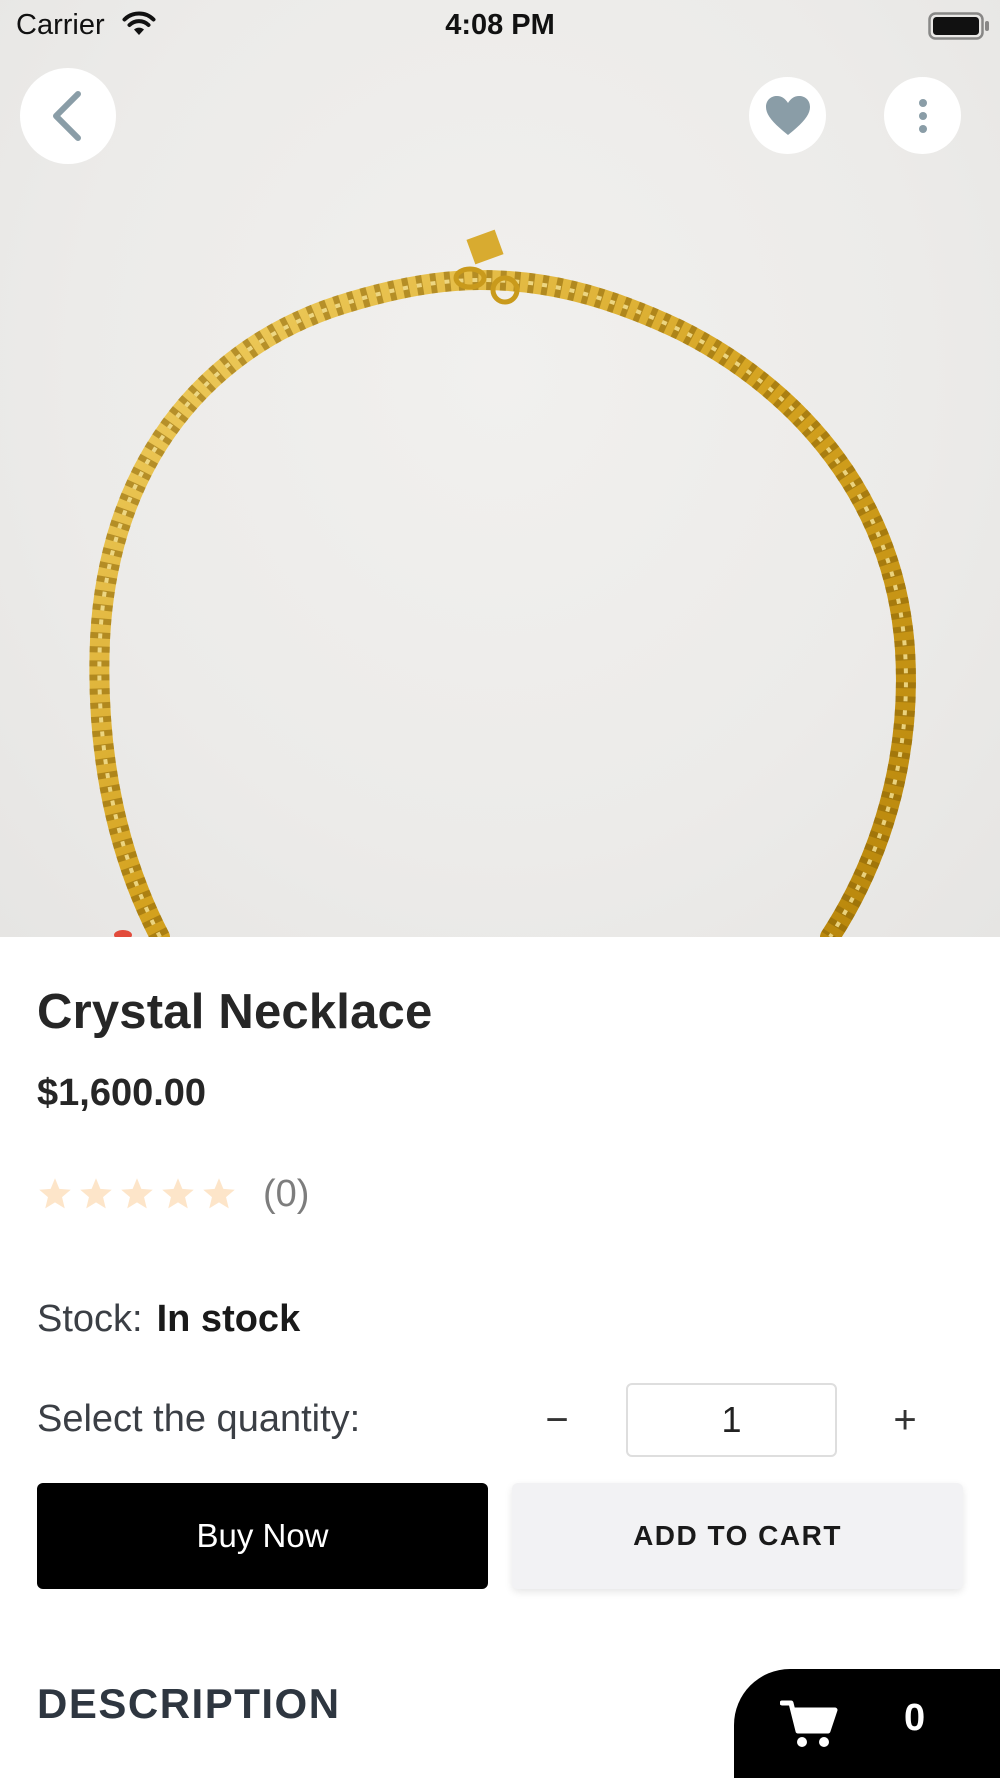 The height and width of the screenshot is (1778, 1000). Describe the element at coordinates (122, 1093) in the screenshot. I see `product-price: $1,600.00` at that location.